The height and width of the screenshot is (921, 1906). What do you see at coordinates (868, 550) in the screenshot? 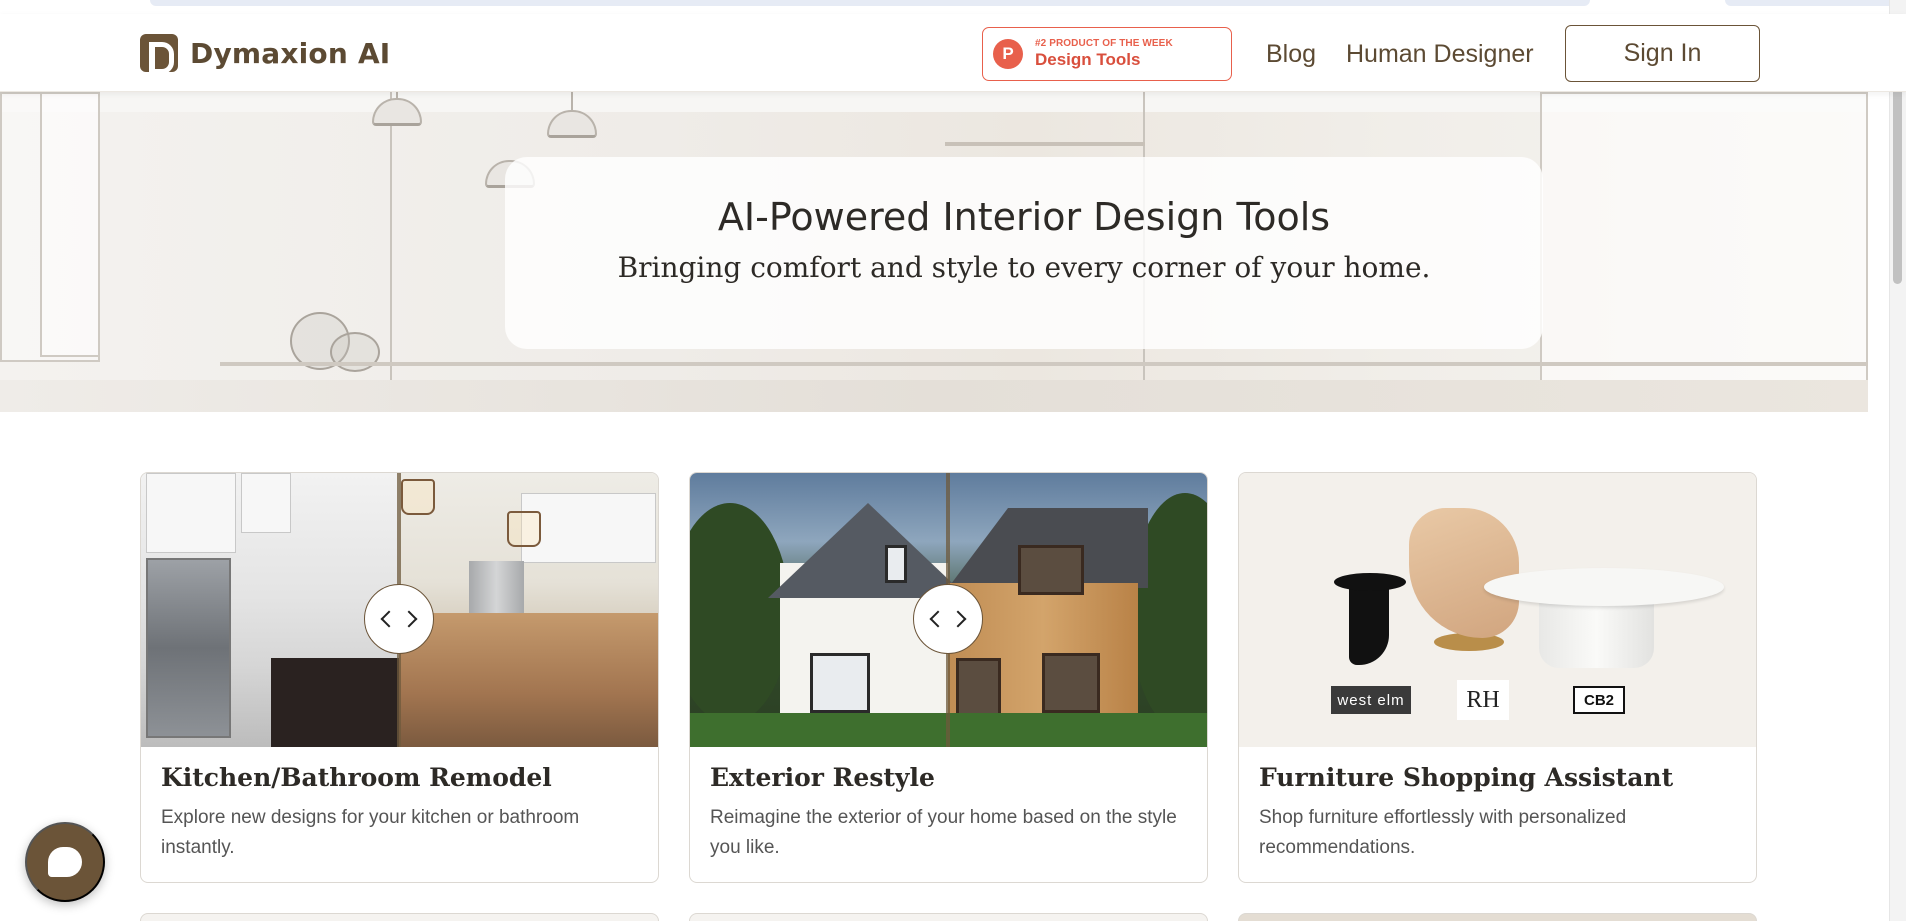
I see `house-white-roof` at bounding box center [868, 550].